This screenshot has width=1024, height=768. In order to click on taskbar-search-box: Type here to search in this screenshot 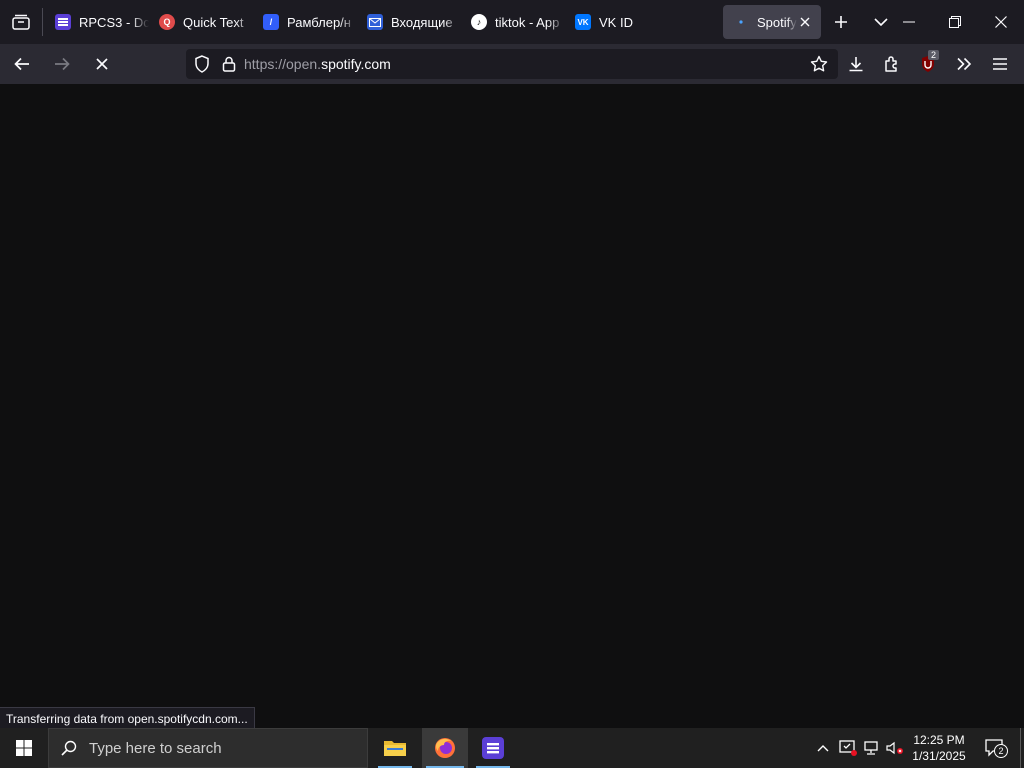, I will do `click(208, 748)`.